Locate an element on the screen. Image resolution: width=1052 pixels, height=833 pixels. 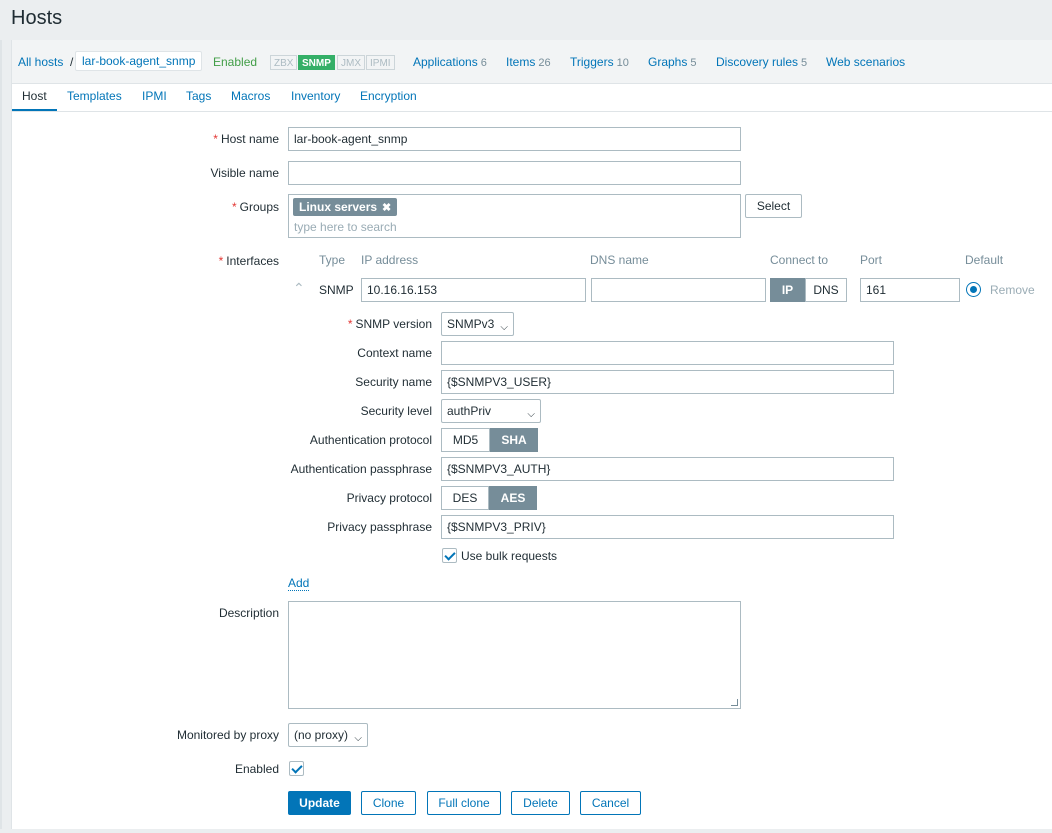
iface-port-input: 161 is located at coordinates (910, 290).